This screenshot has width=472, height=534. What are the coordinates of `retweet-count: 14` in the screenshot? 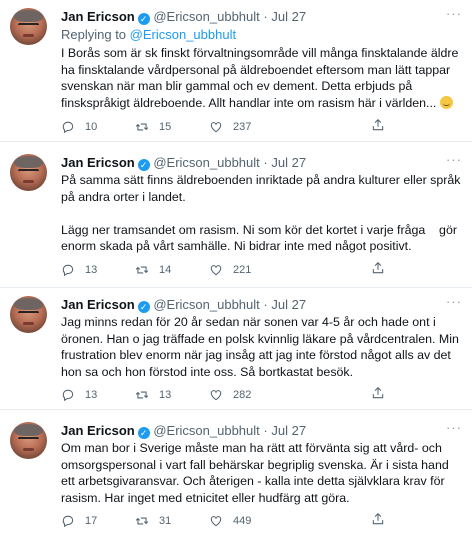 It's located at (165, 270).